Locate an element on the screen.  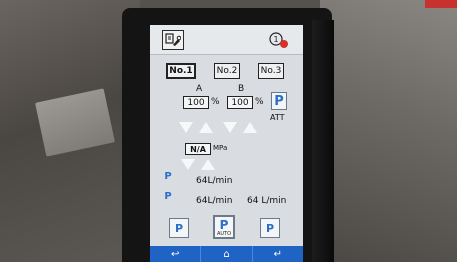
enter-icon: ↵ is located at coordinates (278, 254).